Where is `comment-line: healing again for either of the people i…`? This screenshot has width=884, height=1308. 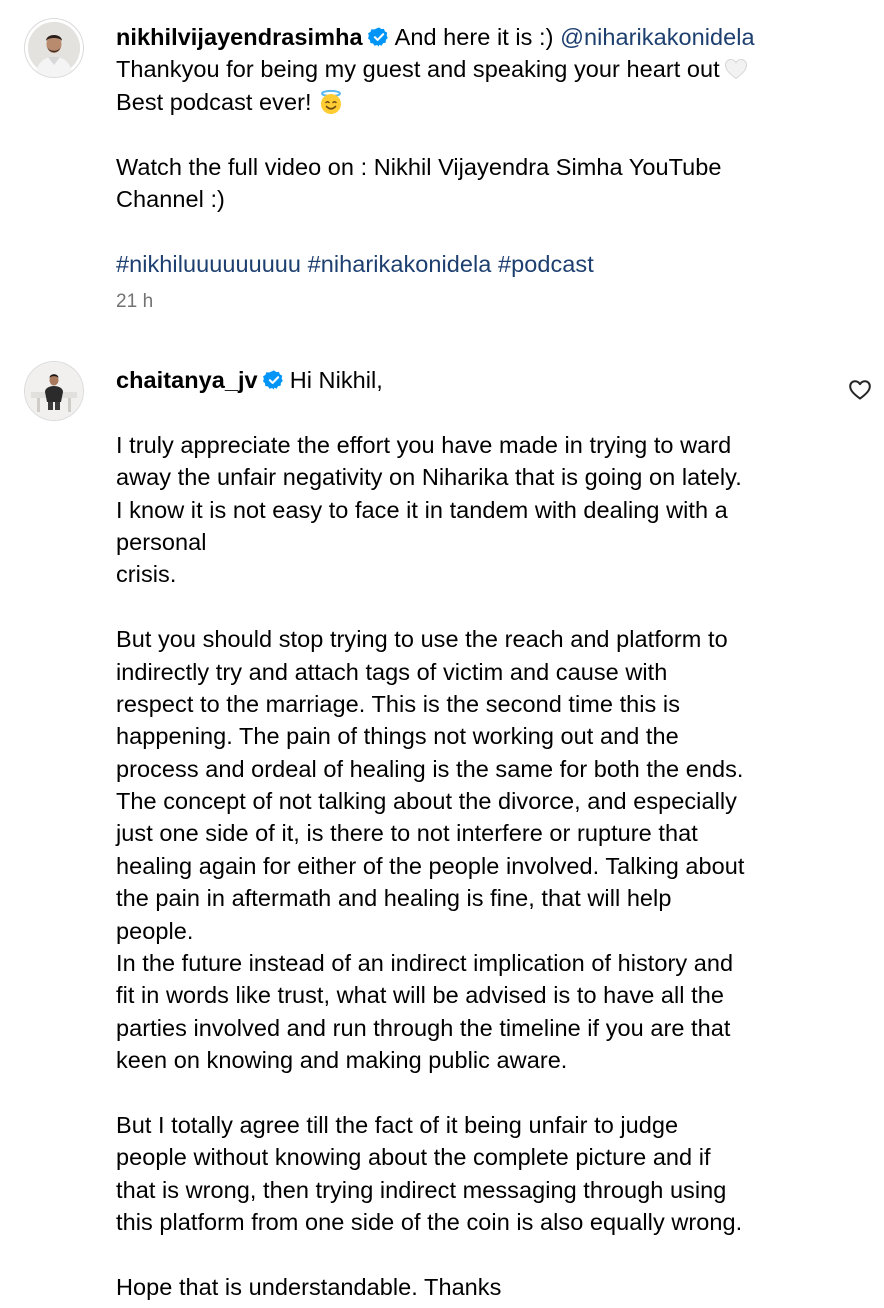 comment-line: healing again for either of the people i… is located at coordinates (430, 865).